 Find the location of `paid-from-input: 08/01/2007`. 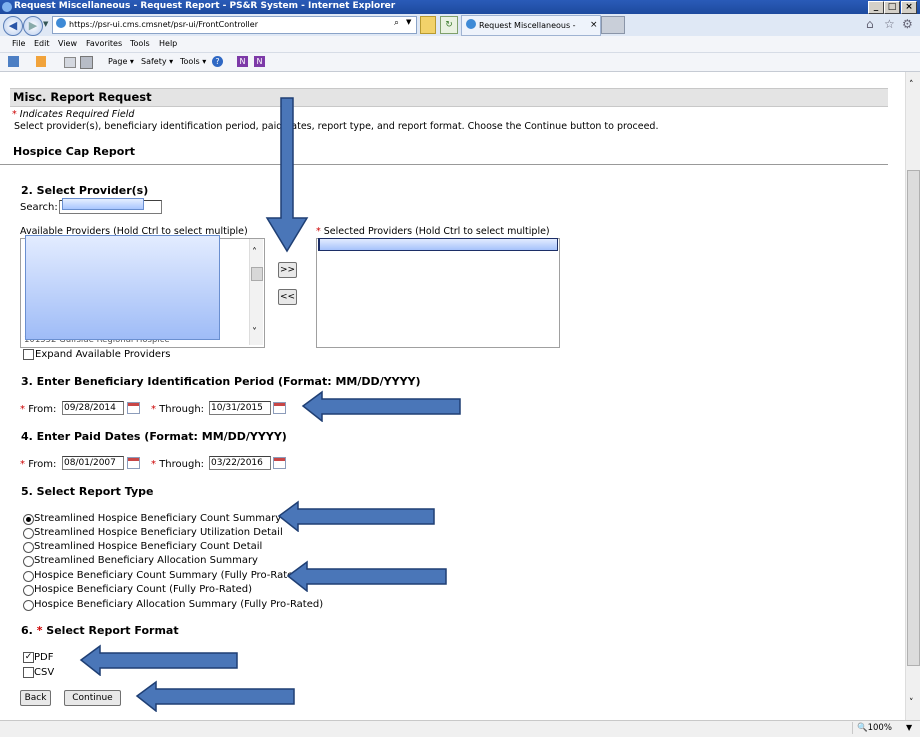

paid-from-input: 08/01/2007 is located at coordinates (93, 463).